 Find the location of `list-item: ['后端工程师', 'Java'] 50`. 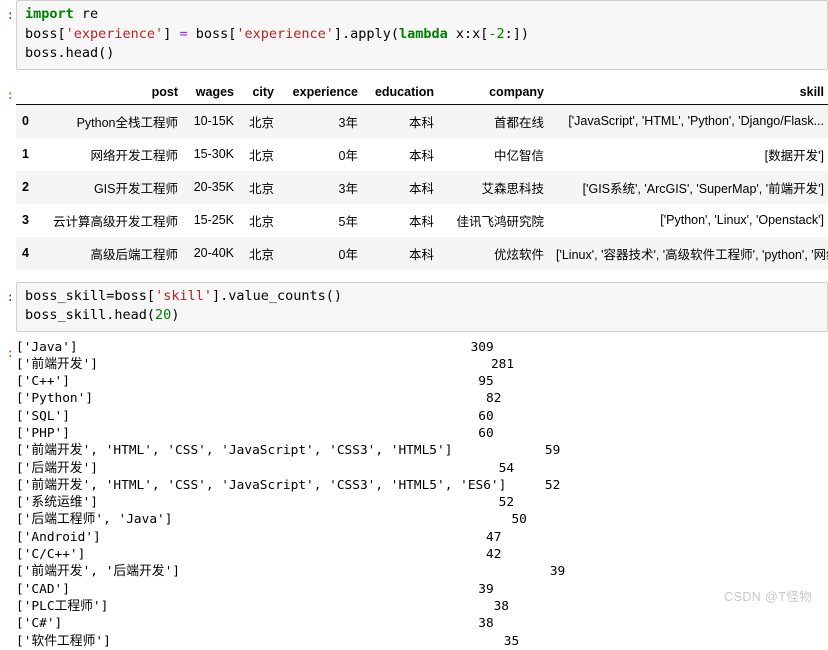

list-item: ['后端工程师', 'Java'] 50 is located at coordinates (422, 519).